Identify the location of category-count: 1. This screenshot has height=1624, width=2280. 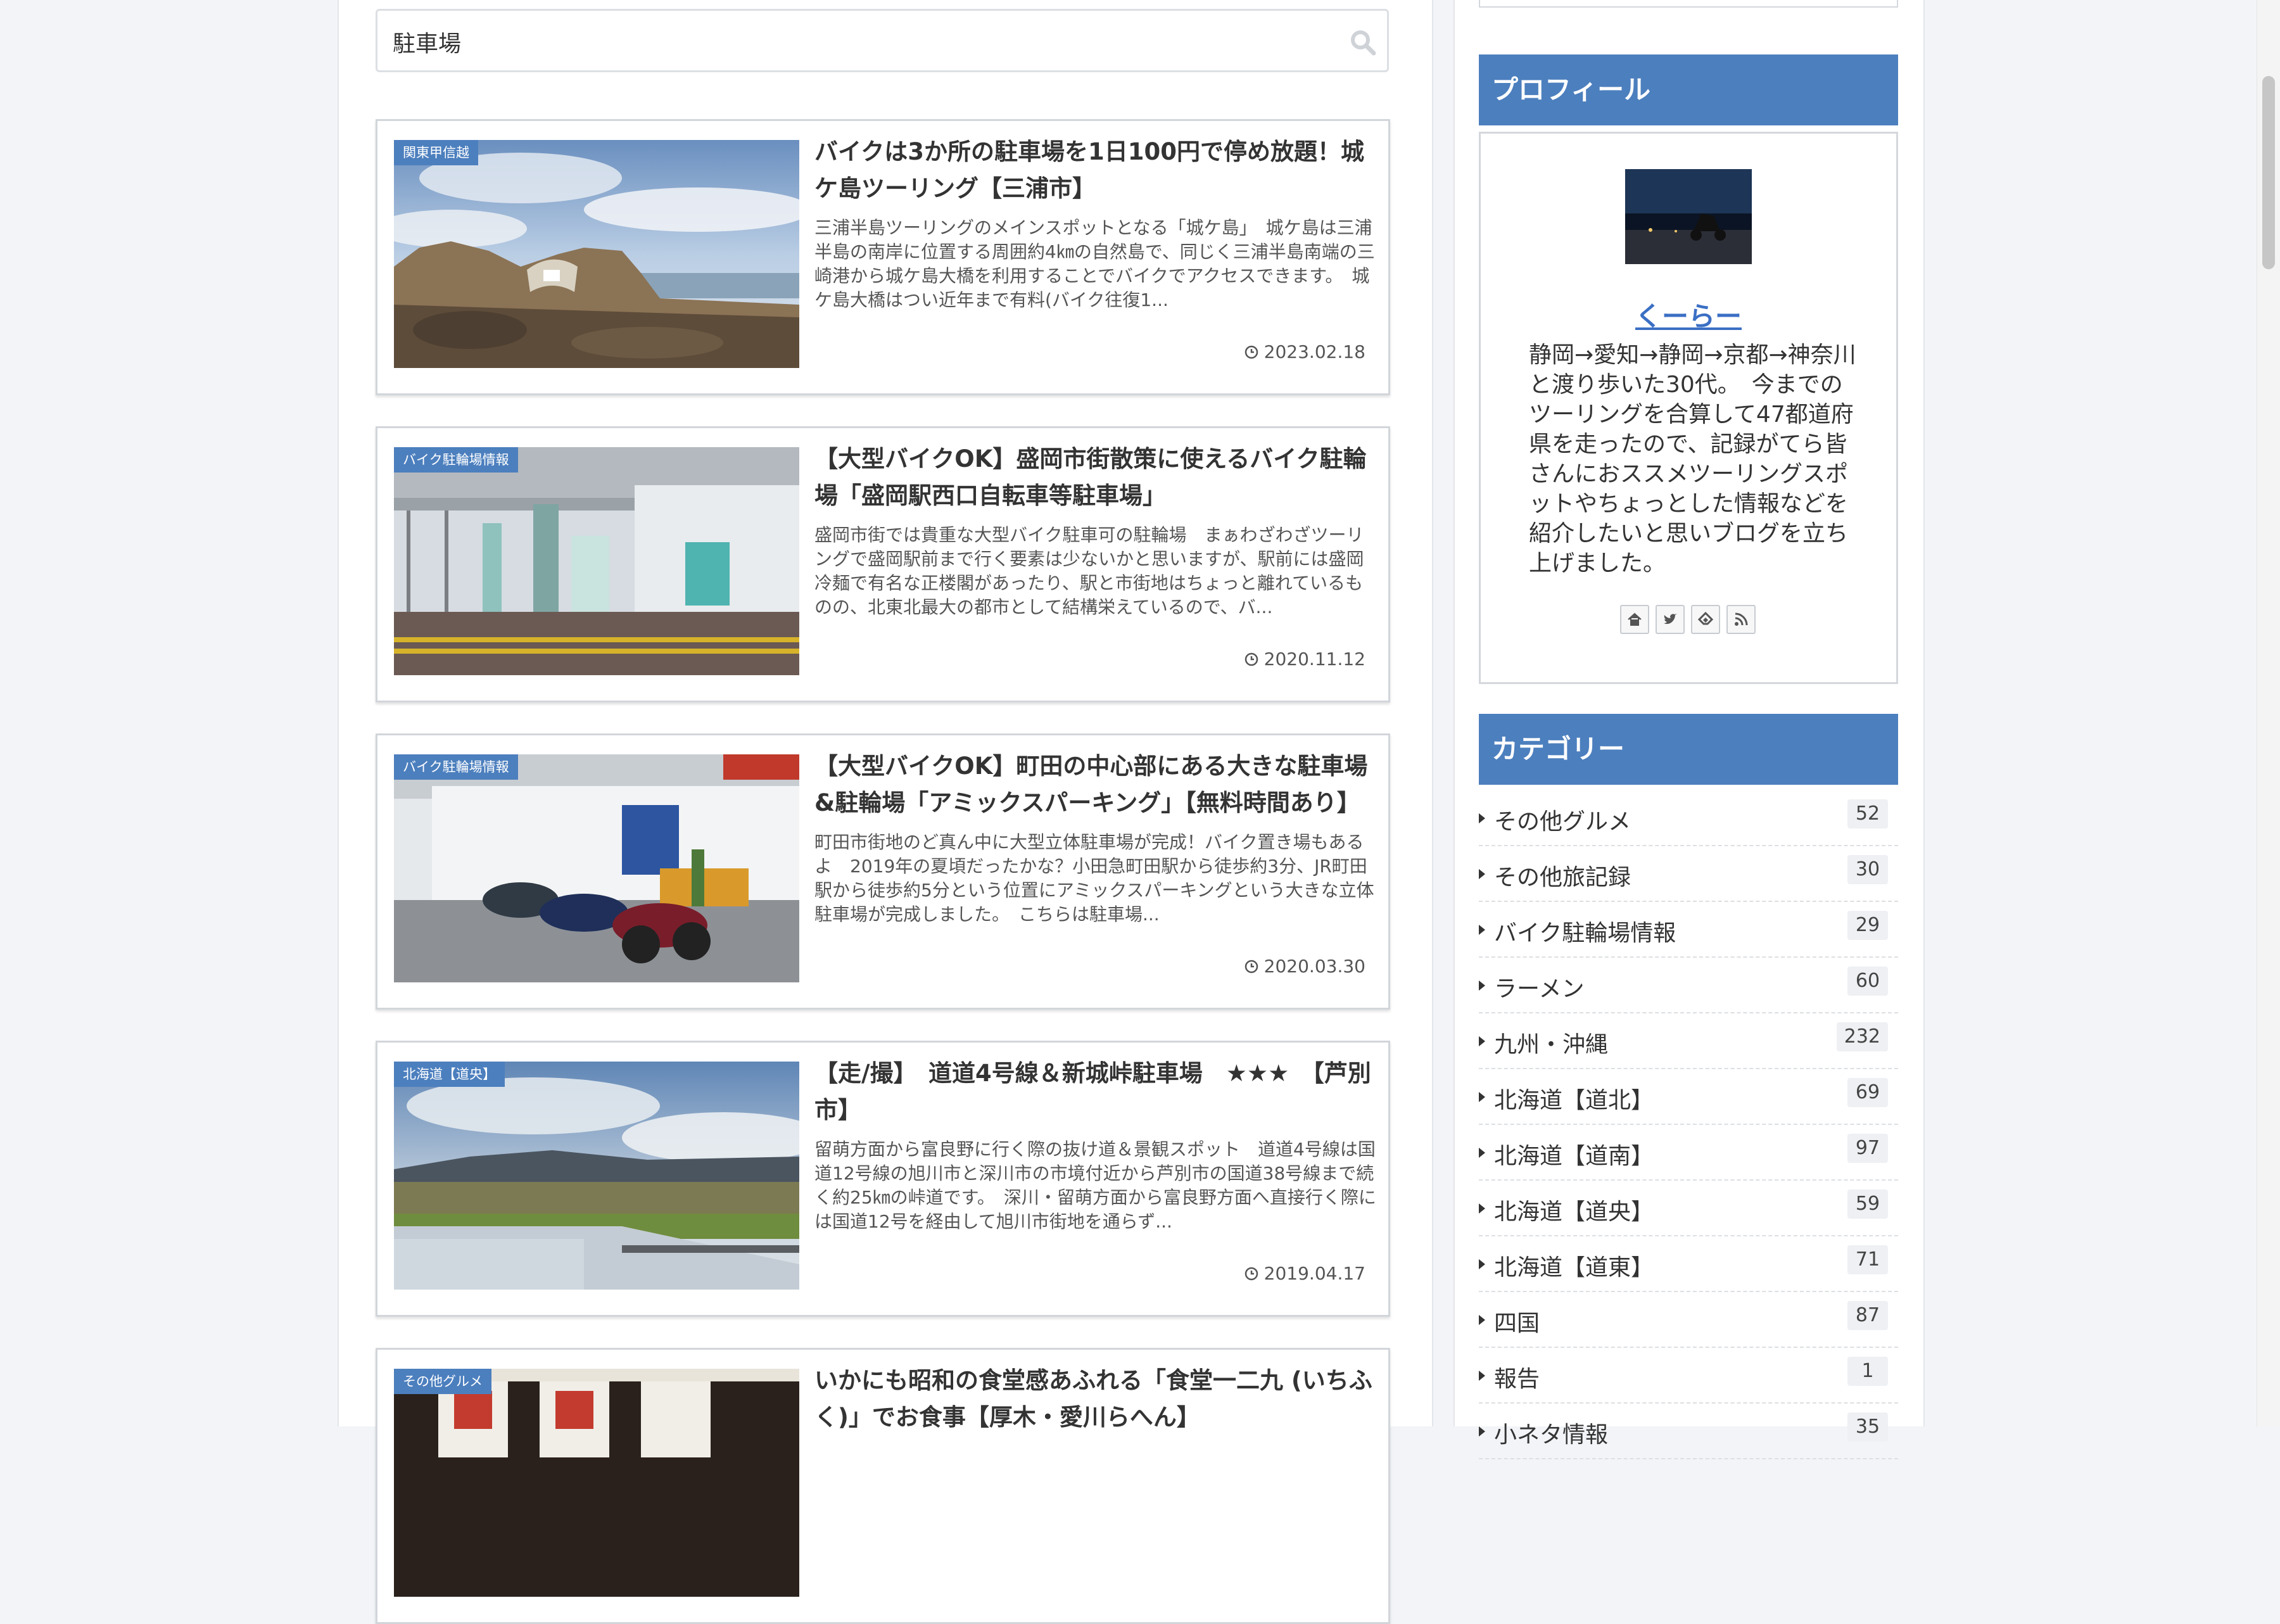
(1867, 1372).